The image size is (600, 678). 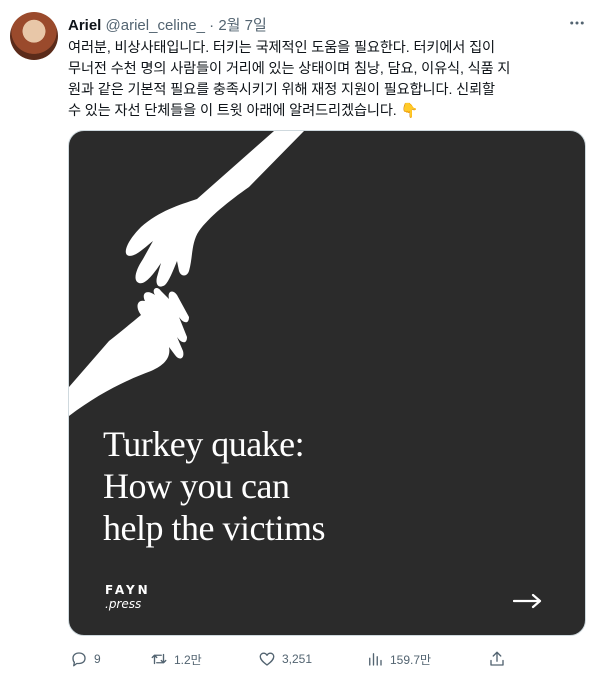 I want to click on tweet-header: Ariel @ariel_celine_ · 2월 7일, so click(x=314, y=24).